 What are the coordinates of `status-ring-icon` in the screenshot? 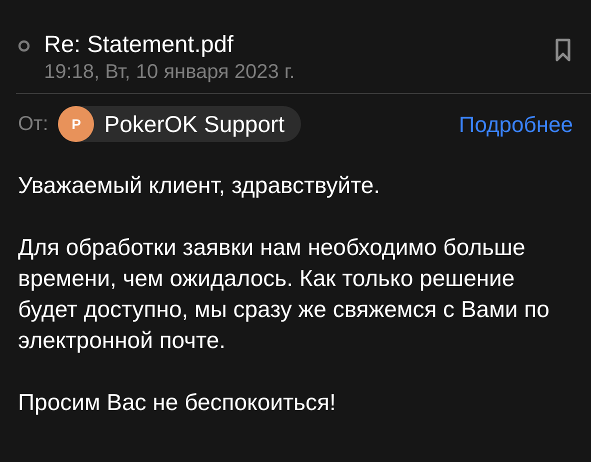 It's located at (24, 46).